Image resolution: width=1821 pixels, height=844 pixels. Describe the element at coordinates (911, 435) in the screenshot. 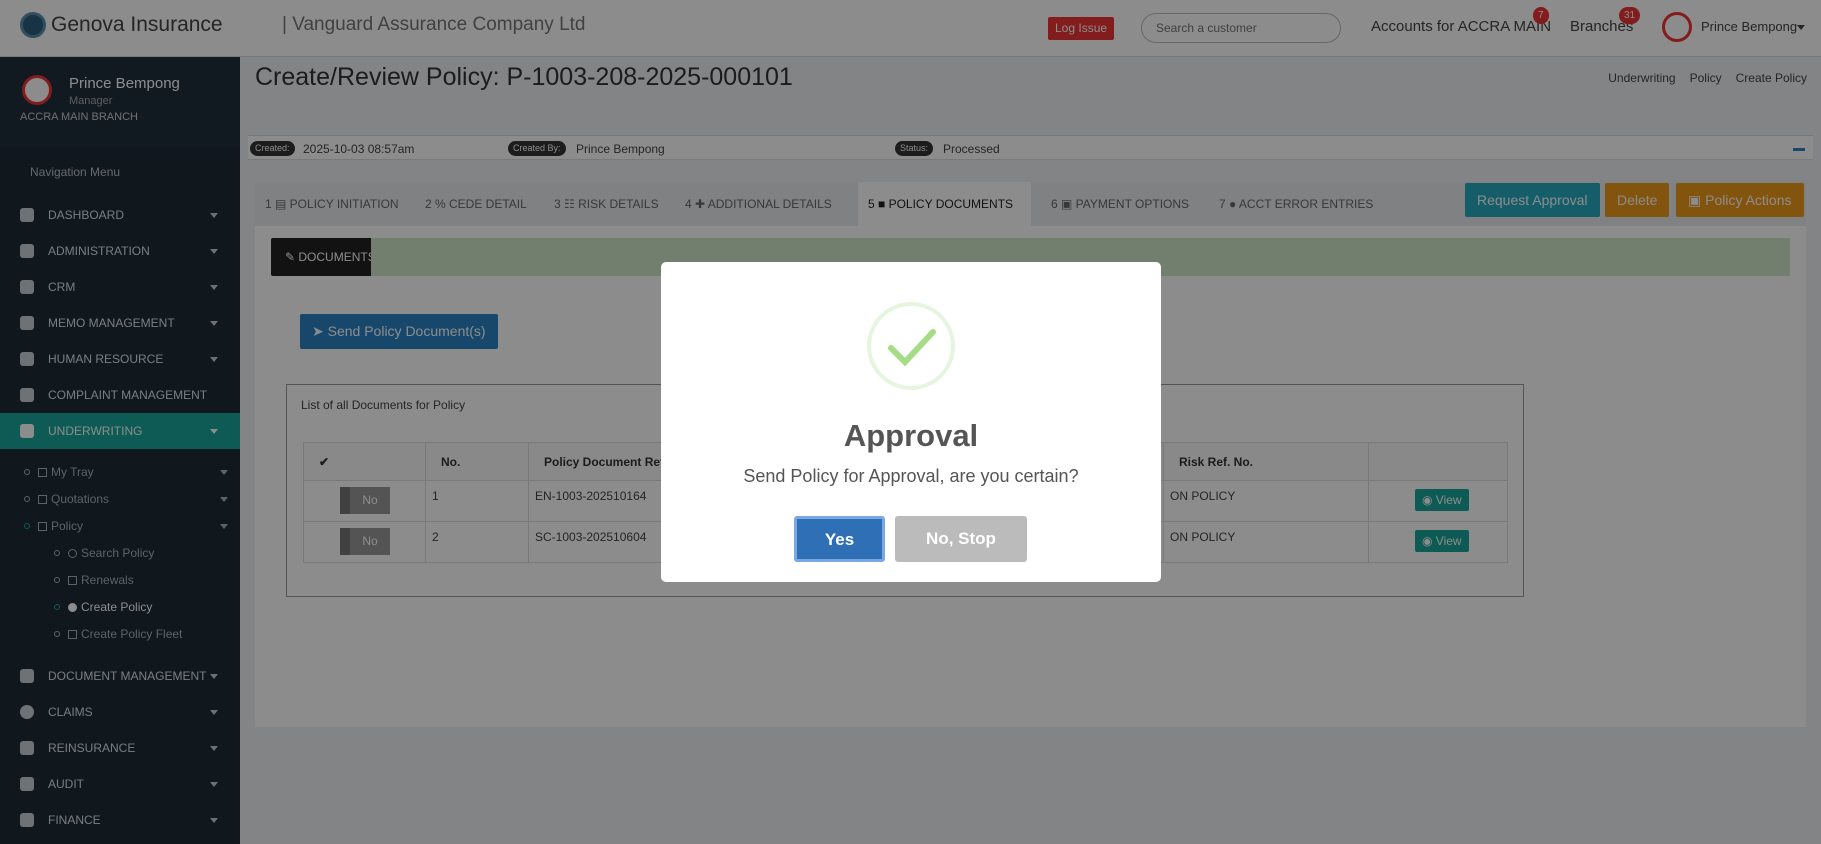

I see `dialog-title: Approval` at that location.